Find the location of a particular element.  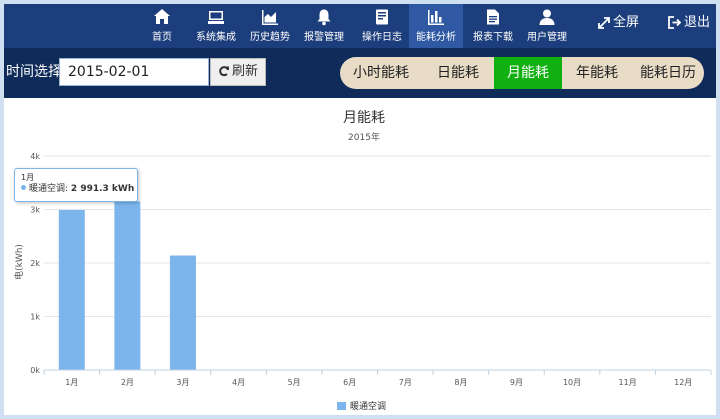

fullscreen-button: 全屏 is located at coordinates (618, 23).